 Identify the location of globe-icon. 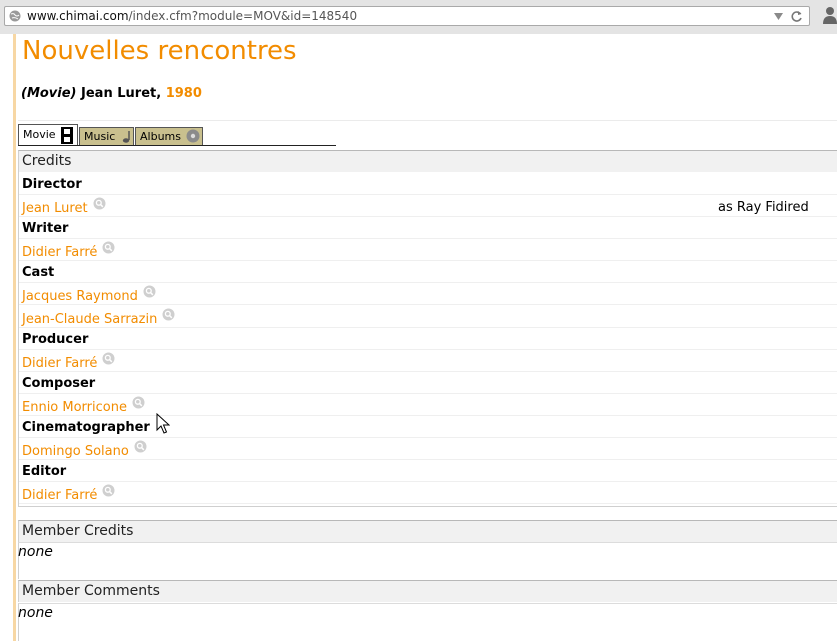
(15, 16).